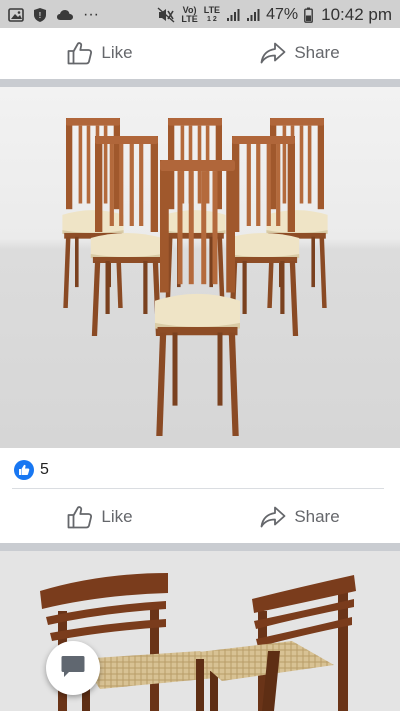 The image size is (400, 711). I want to click on shield-icon: !, so click(40, 15).